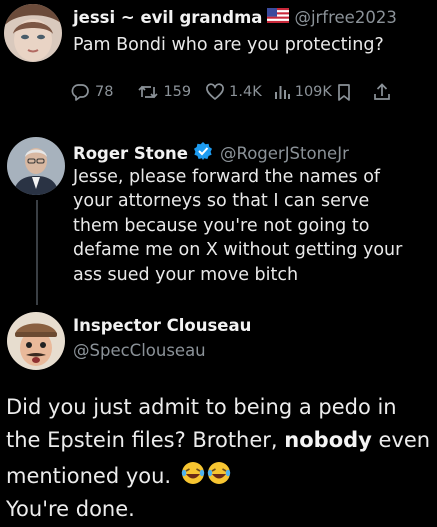  What do you see at coordinates (282, 92) in the screenshot?
I see `views-icon` at bounding box center [282, 92].